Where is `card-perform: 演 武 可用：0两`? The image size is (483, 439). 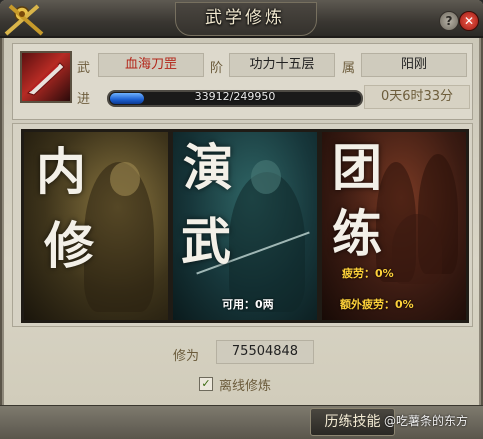 card-perform: 演 武 可用：0两 is located at coordinates (245, 226).